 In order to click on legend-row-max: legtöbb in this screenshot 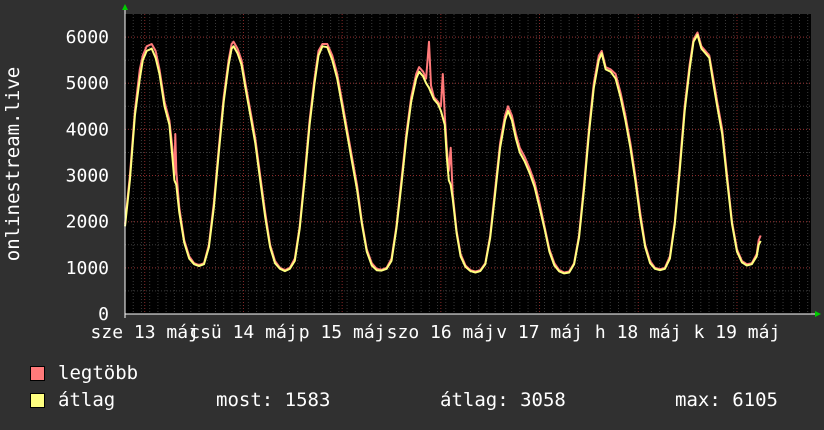, I will do `click(420, 373)`.